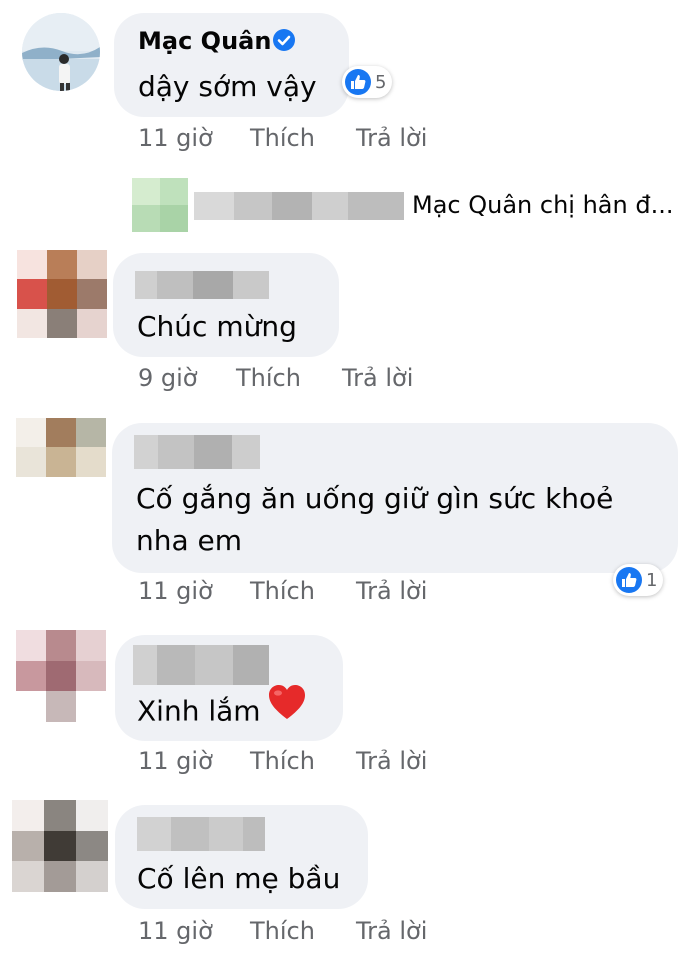 This screenshot has width=700, height=959. What do you see at coordinates (287, 708) in the screenshot?
I see `red-heart-icon` at bounding box center [287, 708].